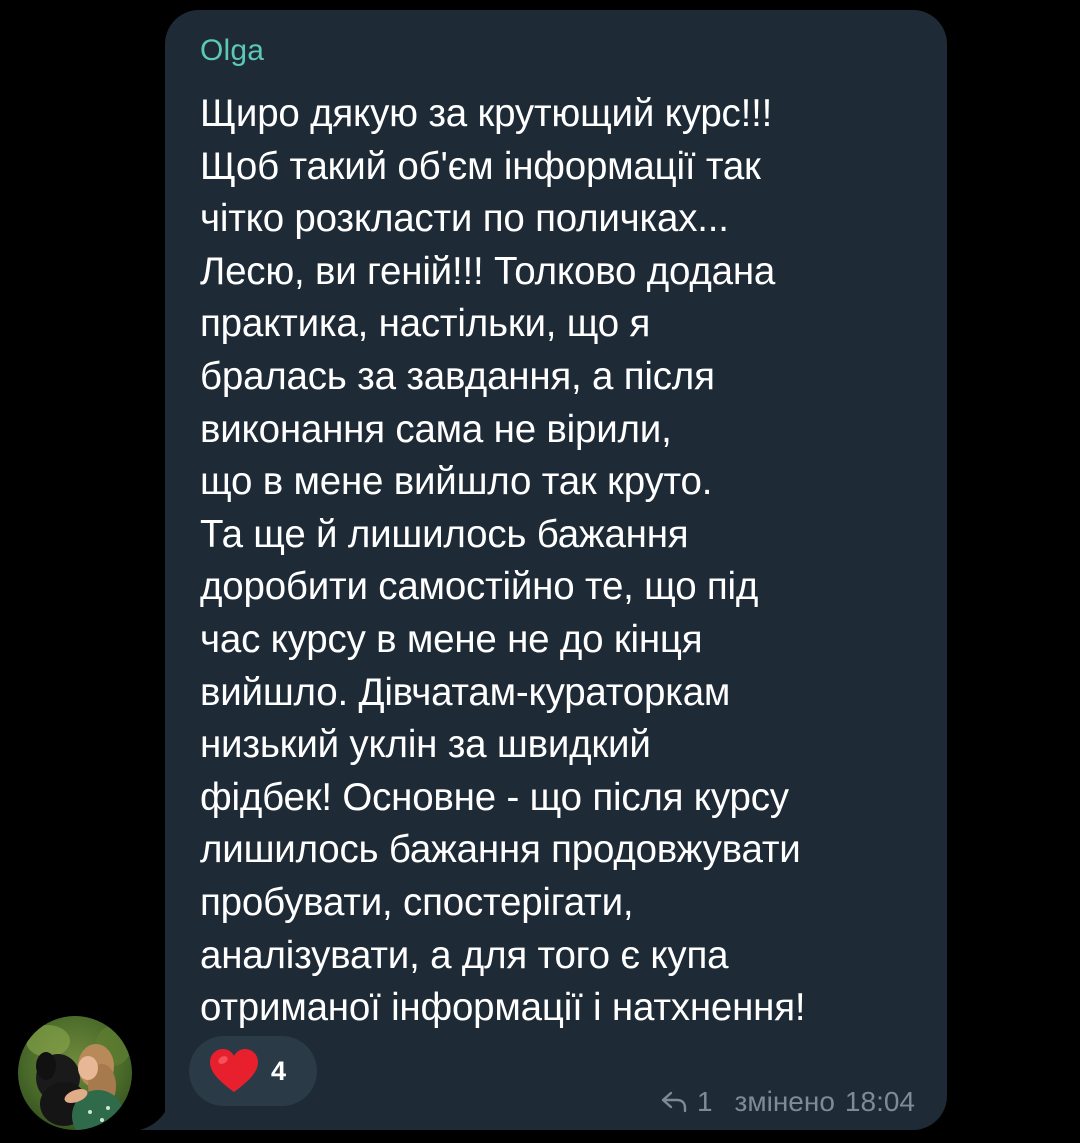 This screenshot has height=1143, width=1080. I want to click on edited-label: змінено, so click(784, 1101).